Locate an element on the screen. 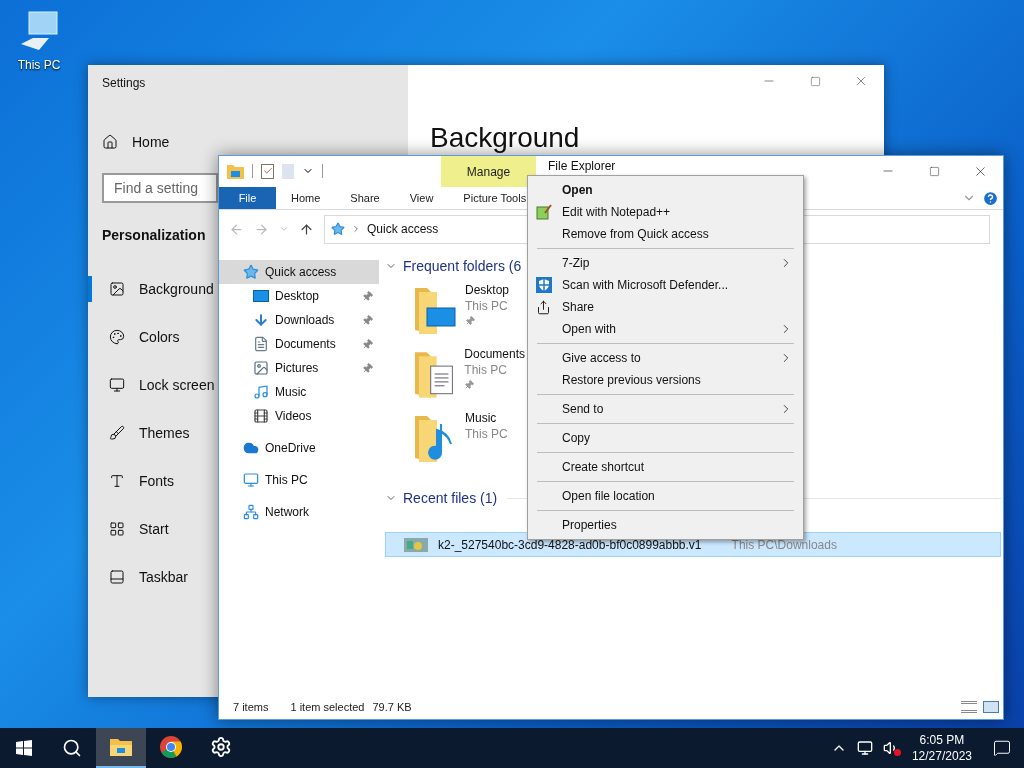 The height and width of the screenshot is (768, 1024). status-text: 79.7 KB is located at coordinates (392, 707).